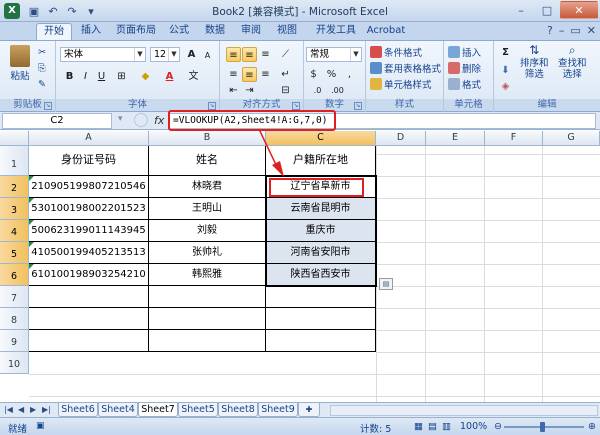  What do you see at coordinates (89, 319) in the screenshot?
I see `cell-a8` at bounding box center [89, 319].